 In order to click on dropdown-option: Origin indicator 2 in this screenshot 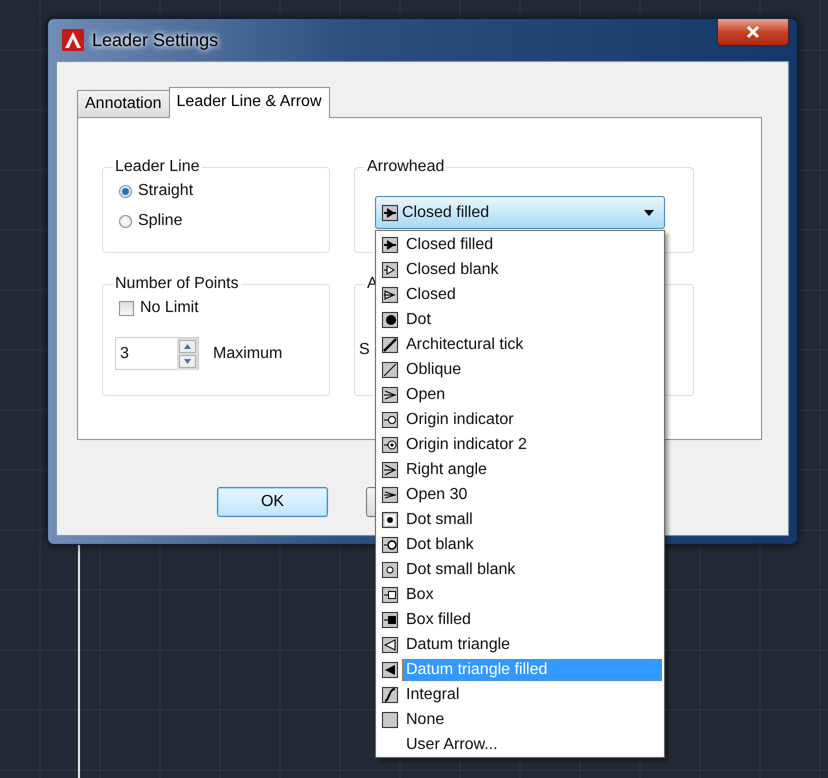, I will do `click(532, 445)`.